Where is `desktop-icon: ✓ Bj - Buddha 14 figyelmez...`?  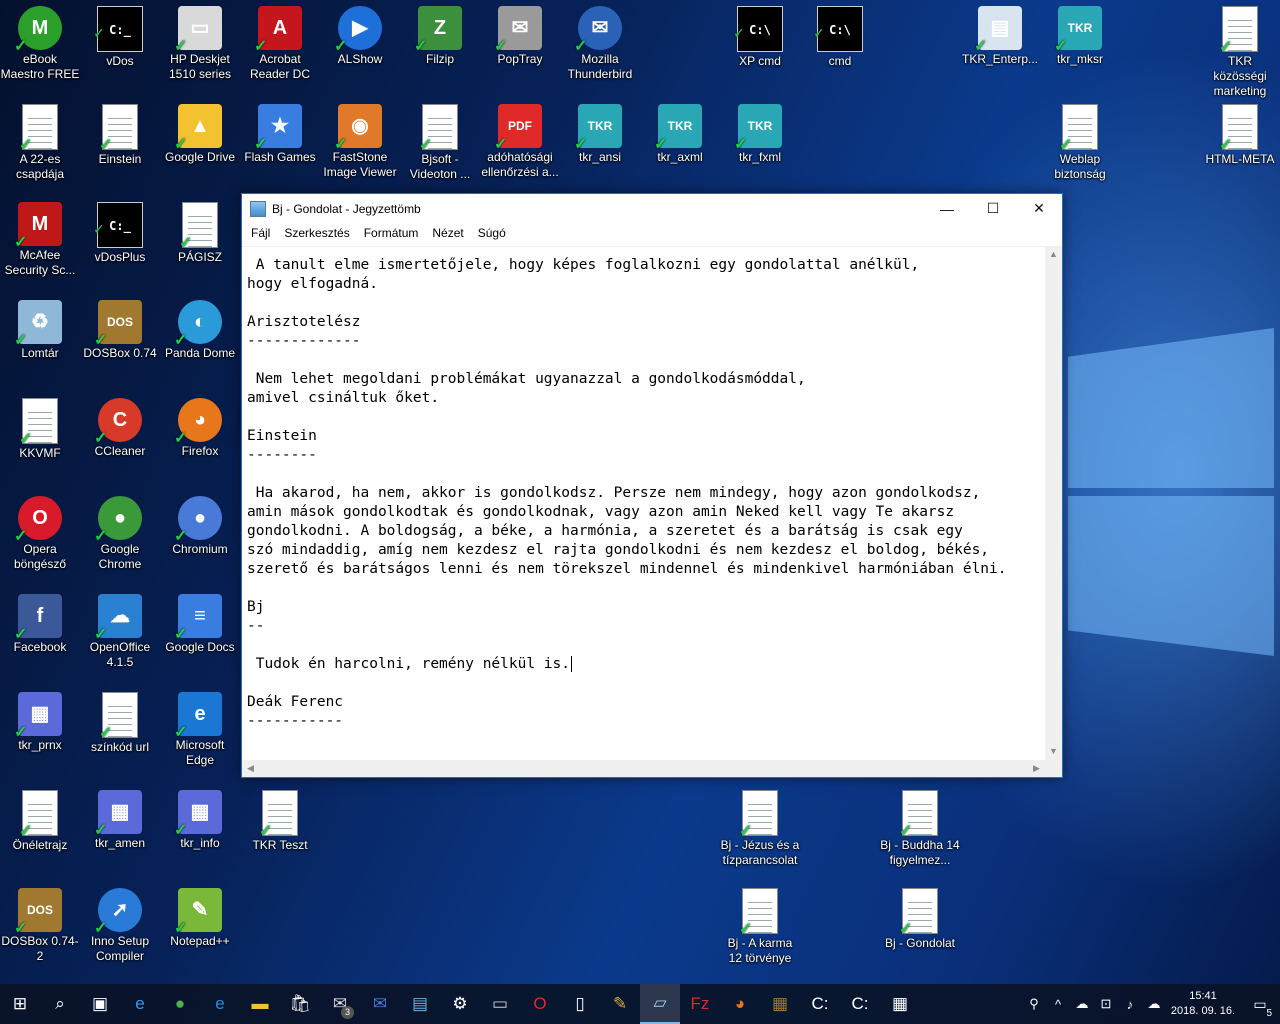 desktop-icon: ✓ Bj - Buddha 14 figyelmez... is located at coordinates (920, 830).